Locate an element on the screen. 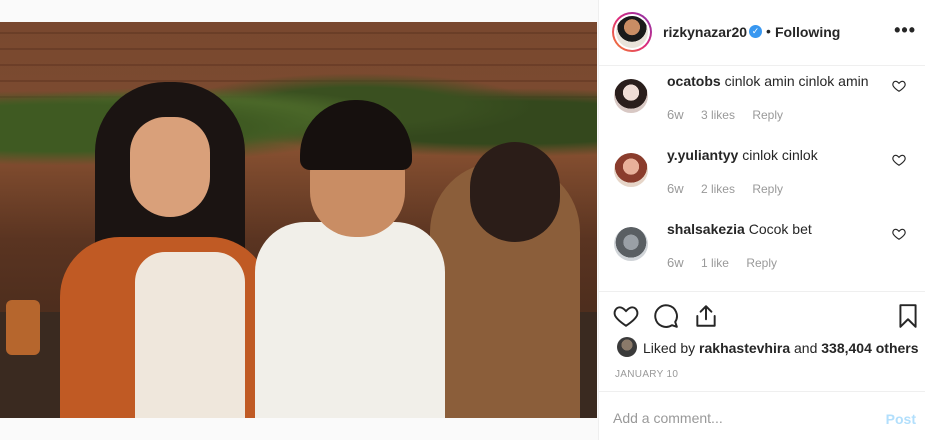  comment-username: y.yuliantyy is located at coordinates (702, 155).